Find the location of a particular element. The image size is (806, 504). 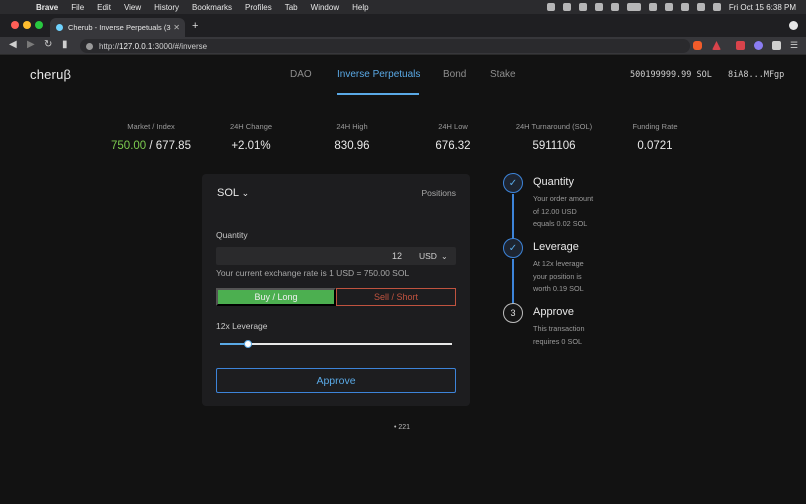

close-window-icon is located at coordinates (15, 25).